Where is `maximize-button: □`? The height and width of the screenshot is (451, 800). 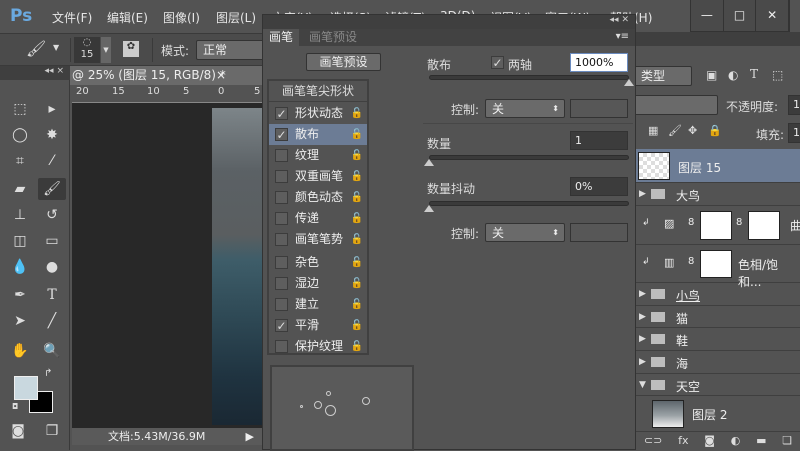 maximize-button: □ is located at coordinates (740, 15).